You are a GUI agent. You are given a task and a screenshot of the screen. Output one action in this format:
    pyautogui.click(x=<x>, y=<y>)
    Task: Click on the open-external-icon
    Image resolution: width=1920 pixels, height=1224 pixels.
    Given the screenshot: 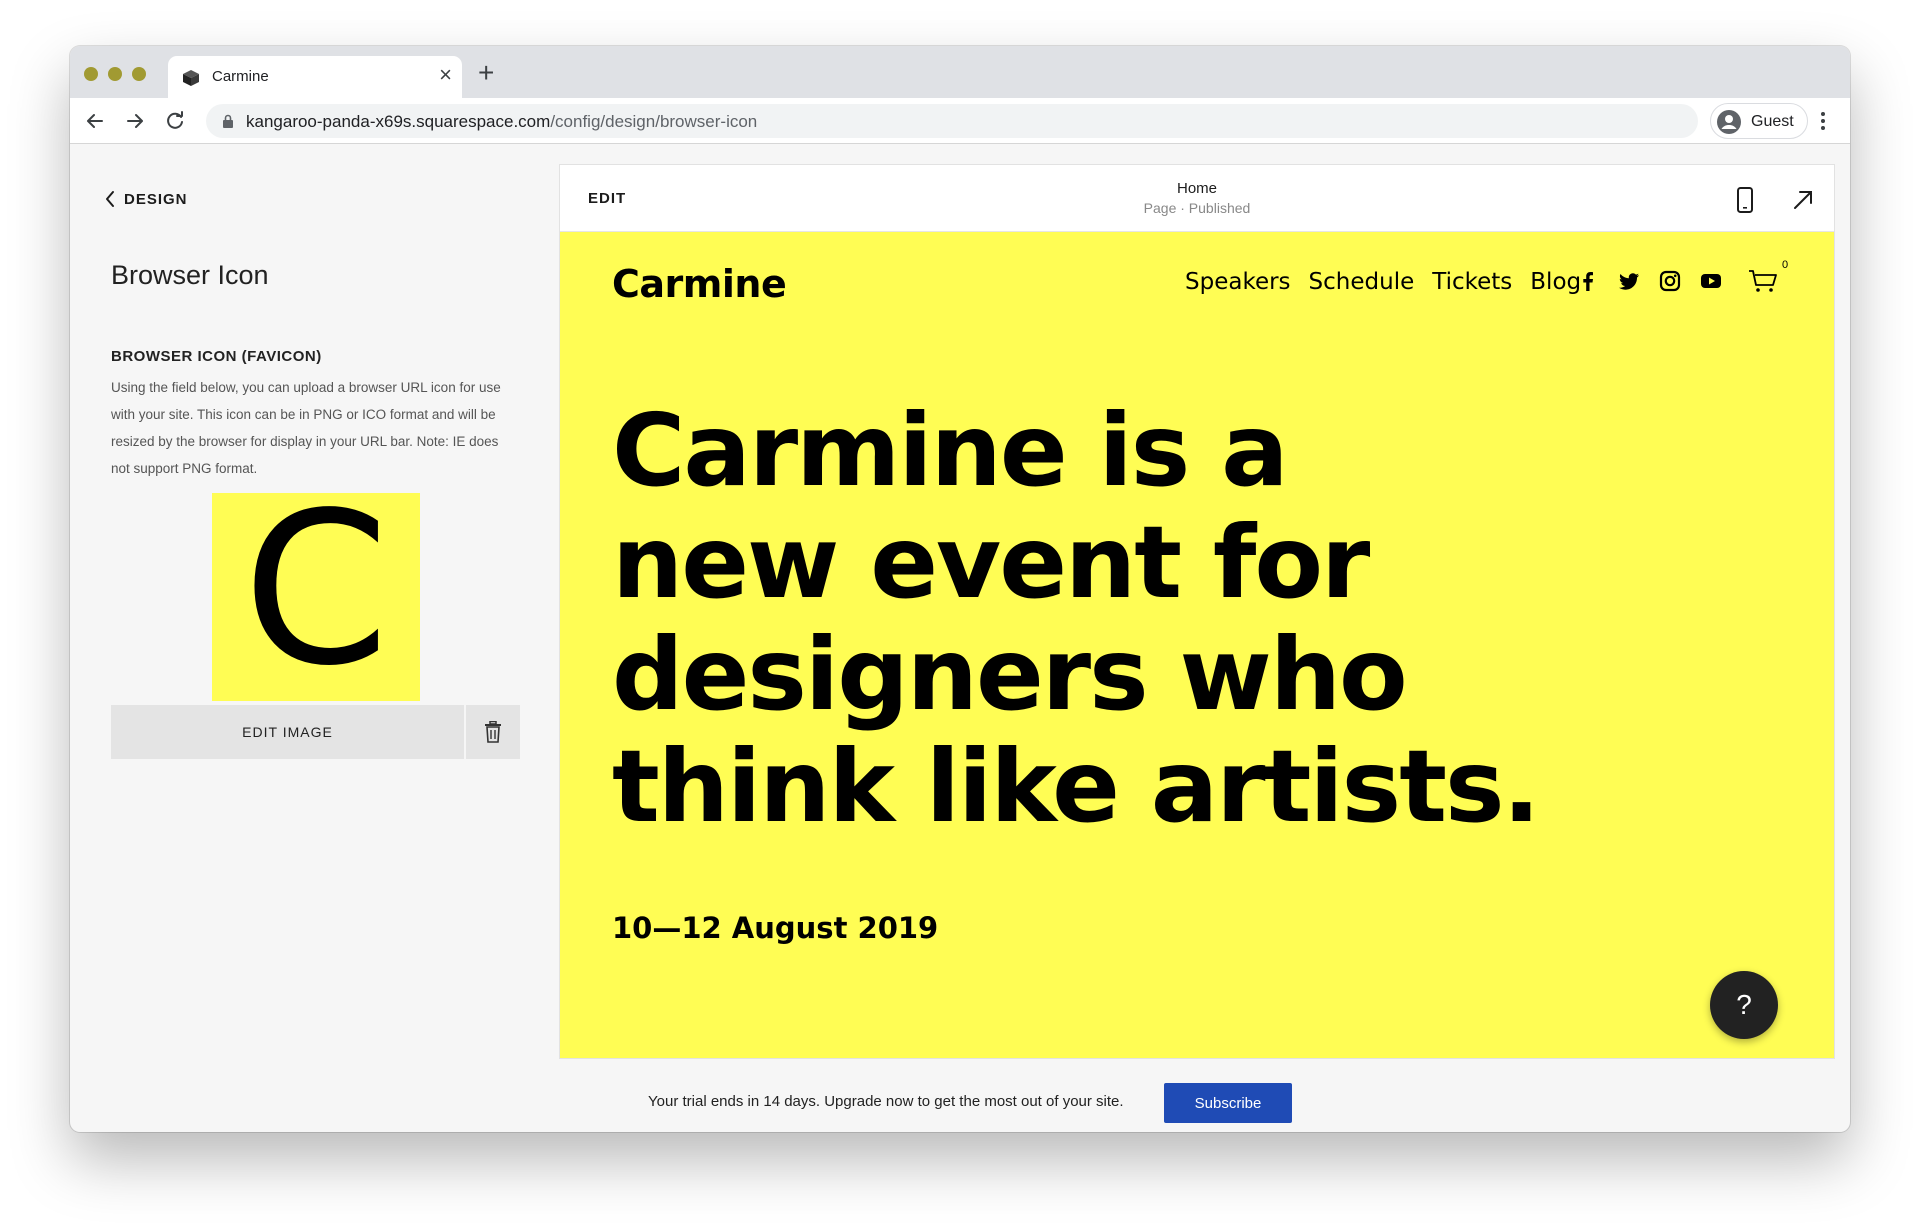 What is the action you would take?
    pyautogui.click(x=1803, y=200)
    